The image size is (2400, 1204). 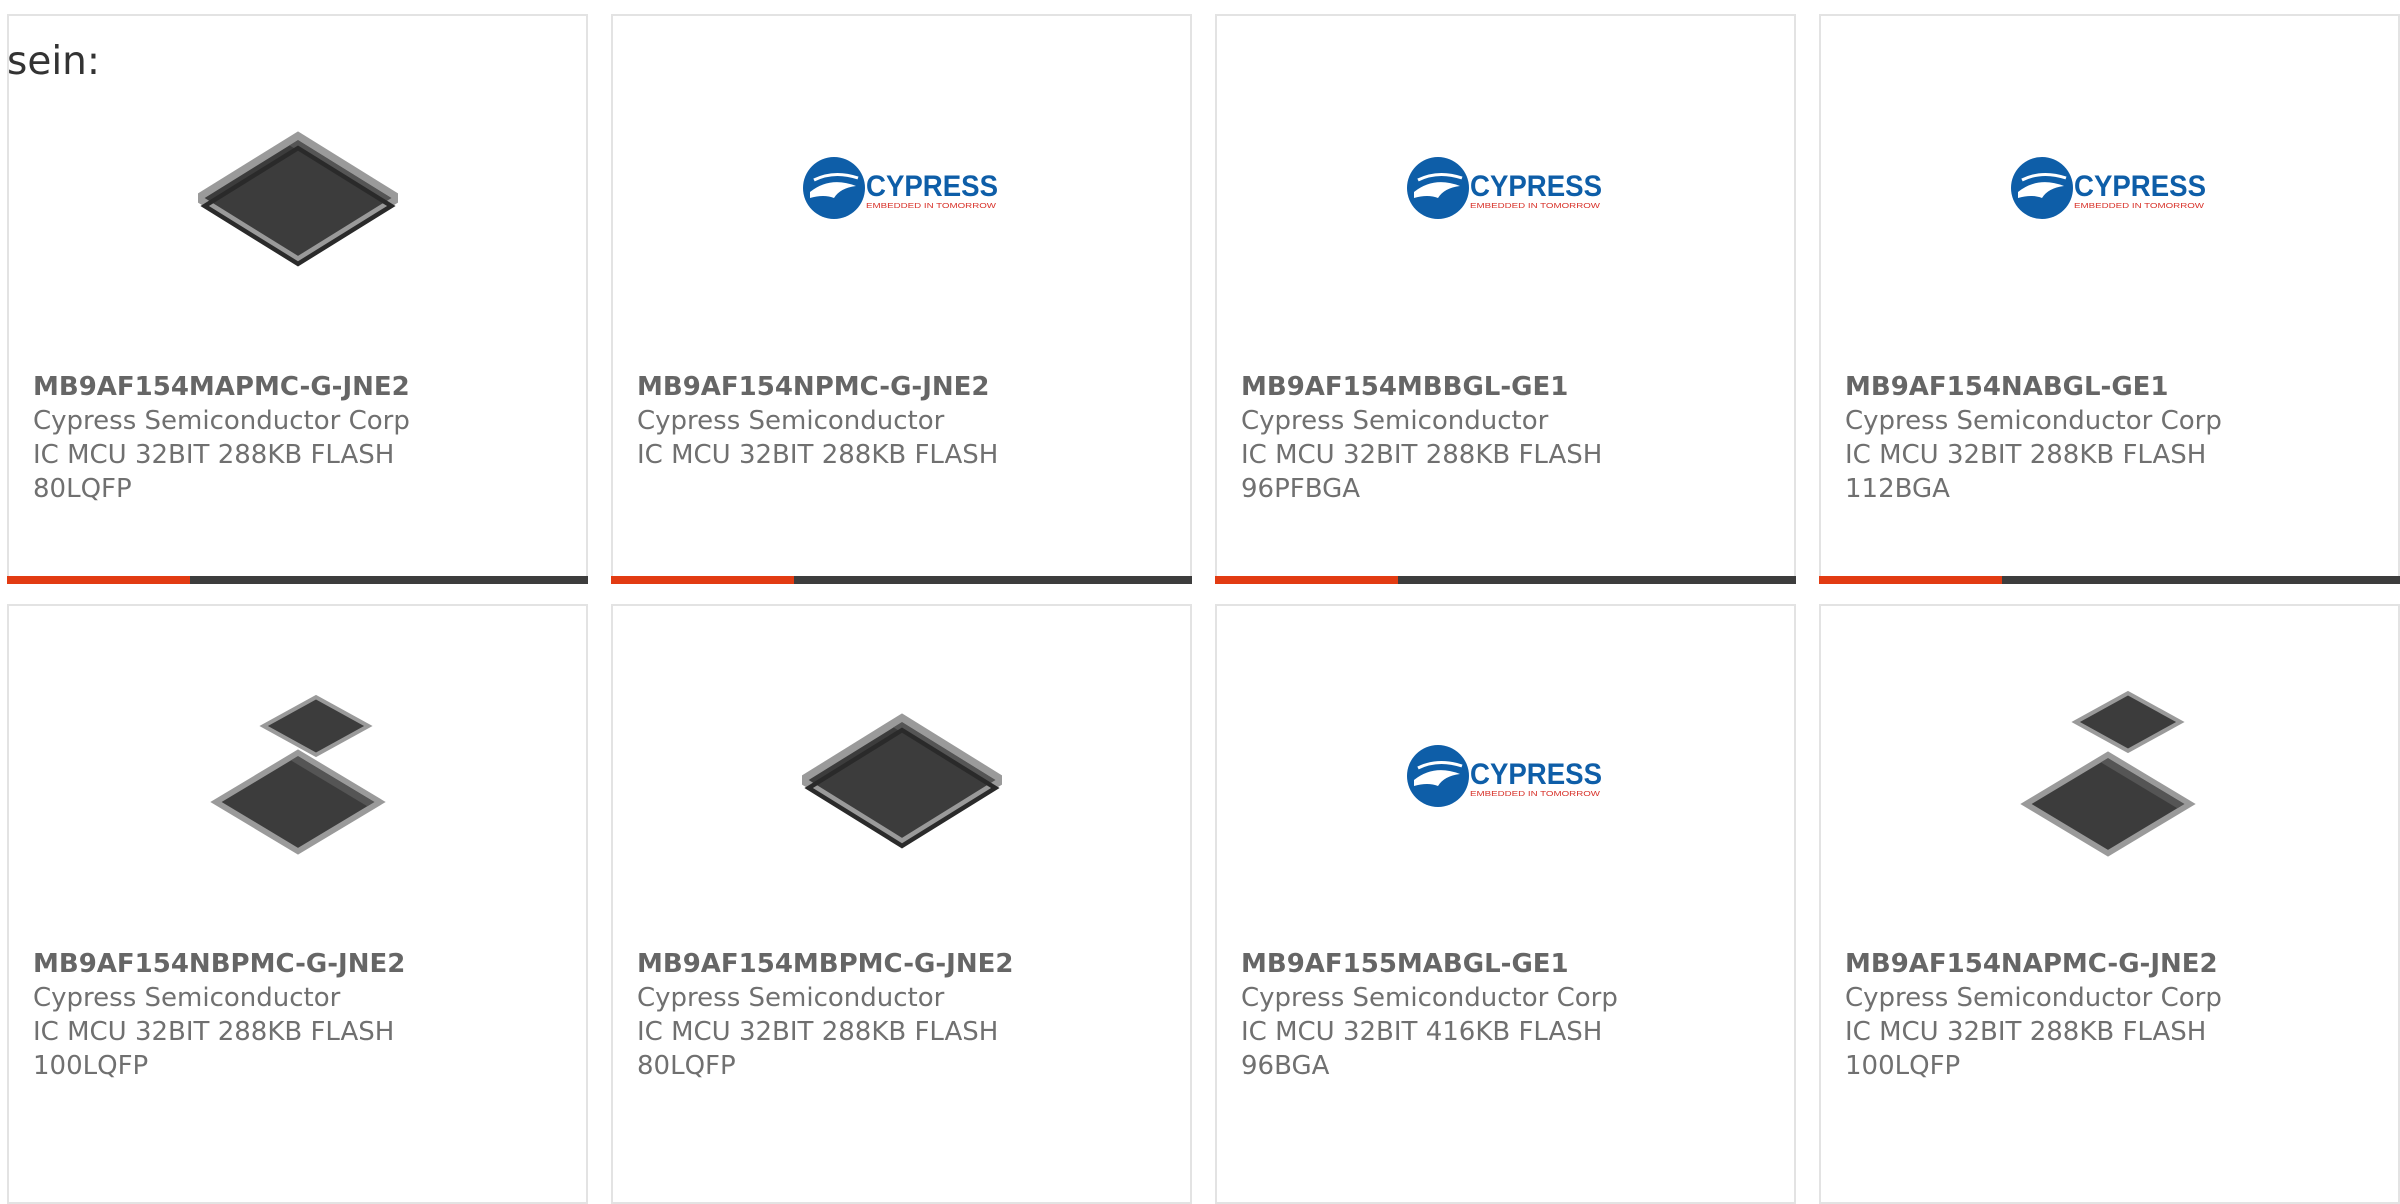 What do you see at coordinates (1897, 489) in the screenshot?
I see `package: 112BGA` at bounding box center [1897, 489].